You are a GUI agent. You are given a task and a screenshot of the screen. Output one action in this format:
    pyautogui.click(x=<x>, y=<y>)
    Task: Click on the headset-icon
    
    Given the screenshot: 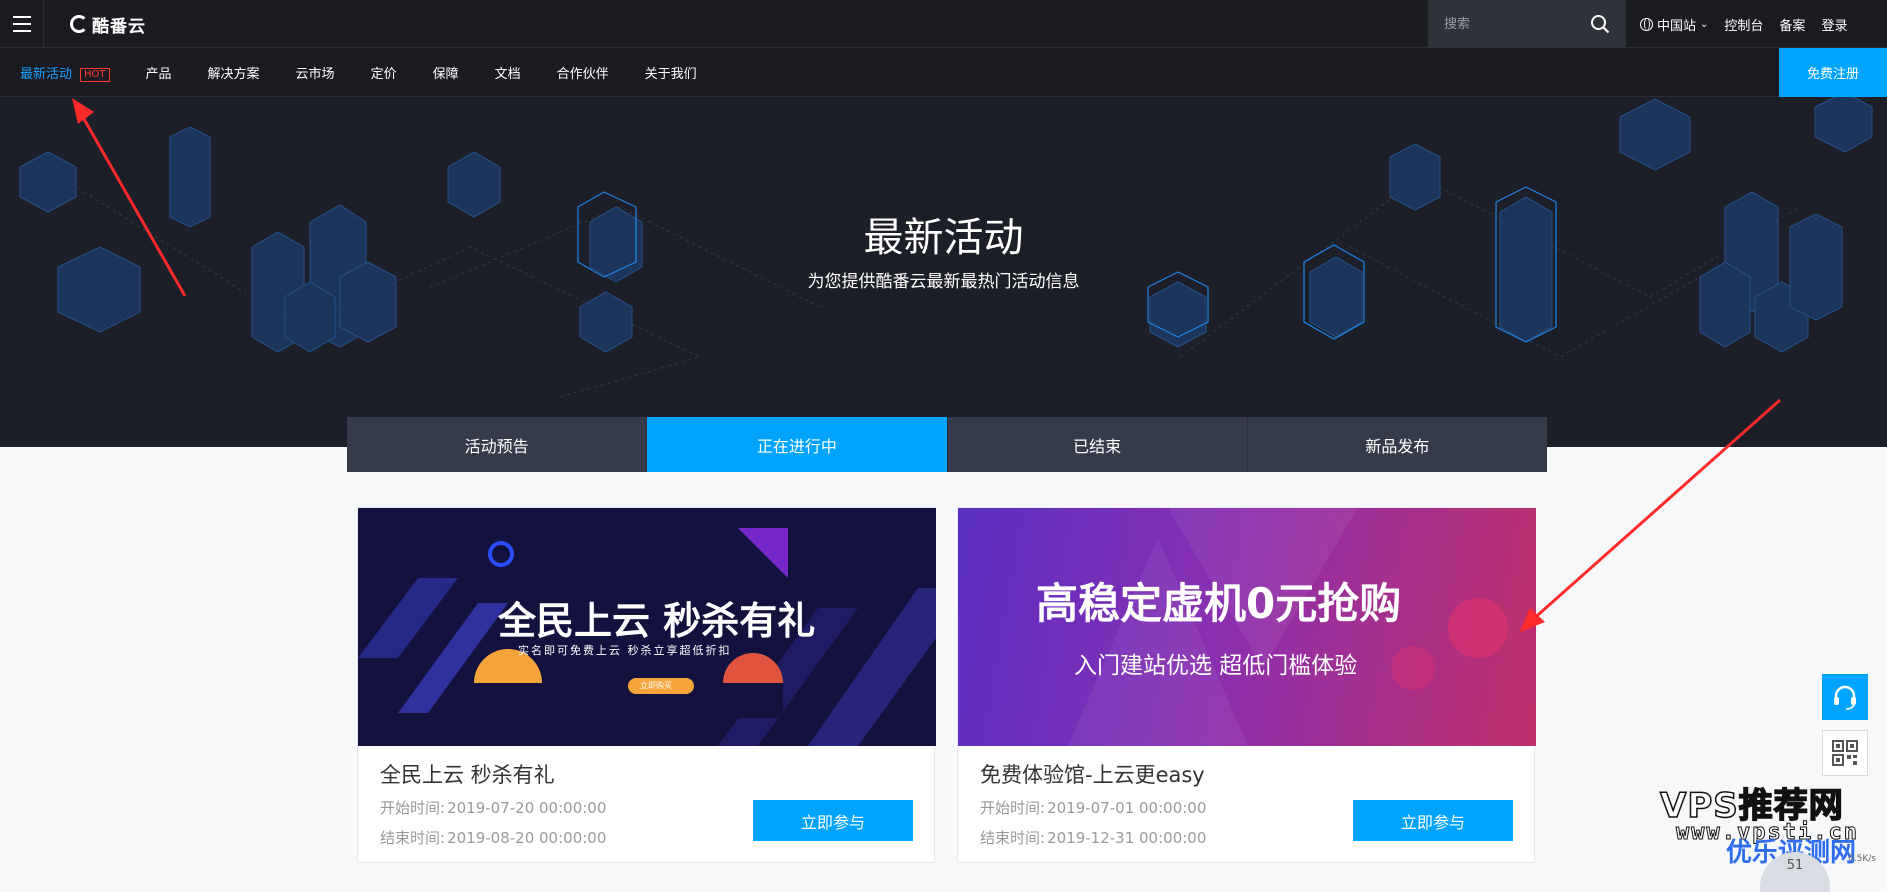 What is the action you would take?
    pyautogui.click(x=1845, y=697)
    